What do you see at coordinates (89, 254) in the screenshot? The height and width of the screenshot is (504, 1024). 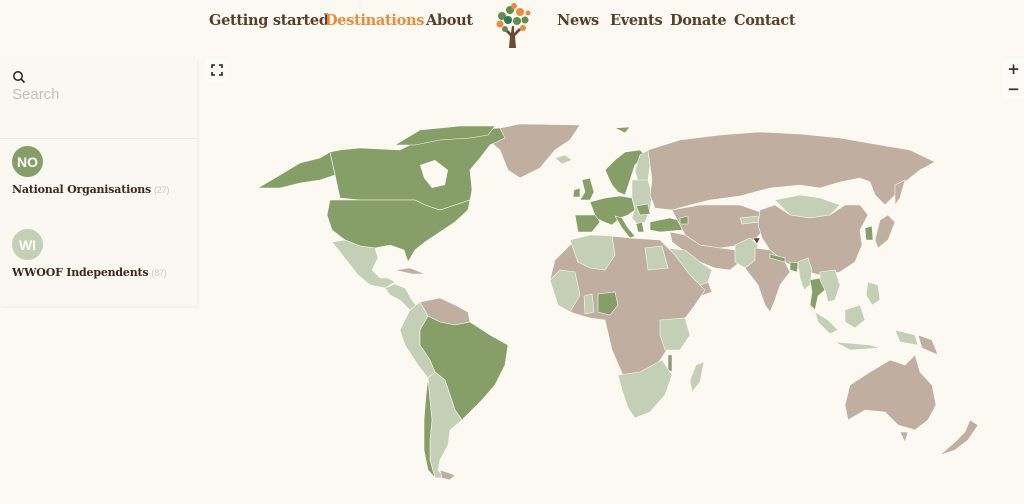 I see `legend-wwoof-independents: WI WWOOF Independents (87)` at bounding box center [89, 254].